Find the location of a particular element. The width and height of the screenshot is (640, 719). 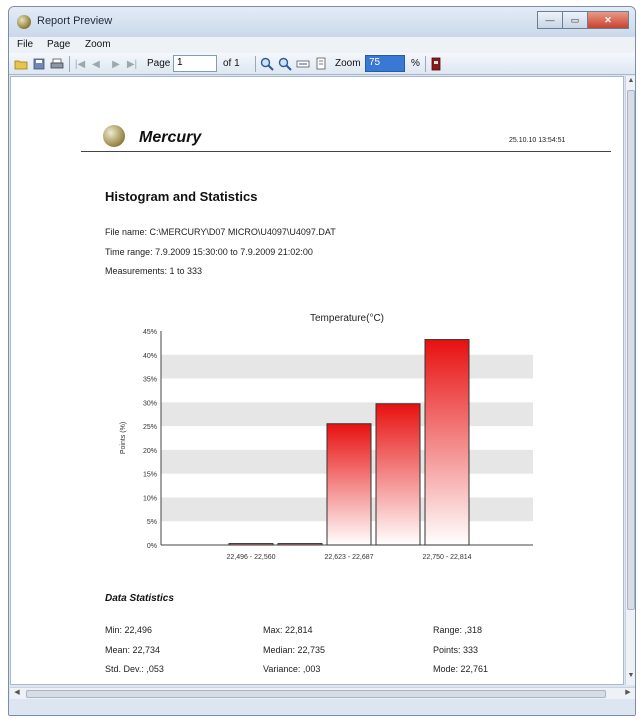

menu-zoom: Zoom is located at coordinates (98, 44).